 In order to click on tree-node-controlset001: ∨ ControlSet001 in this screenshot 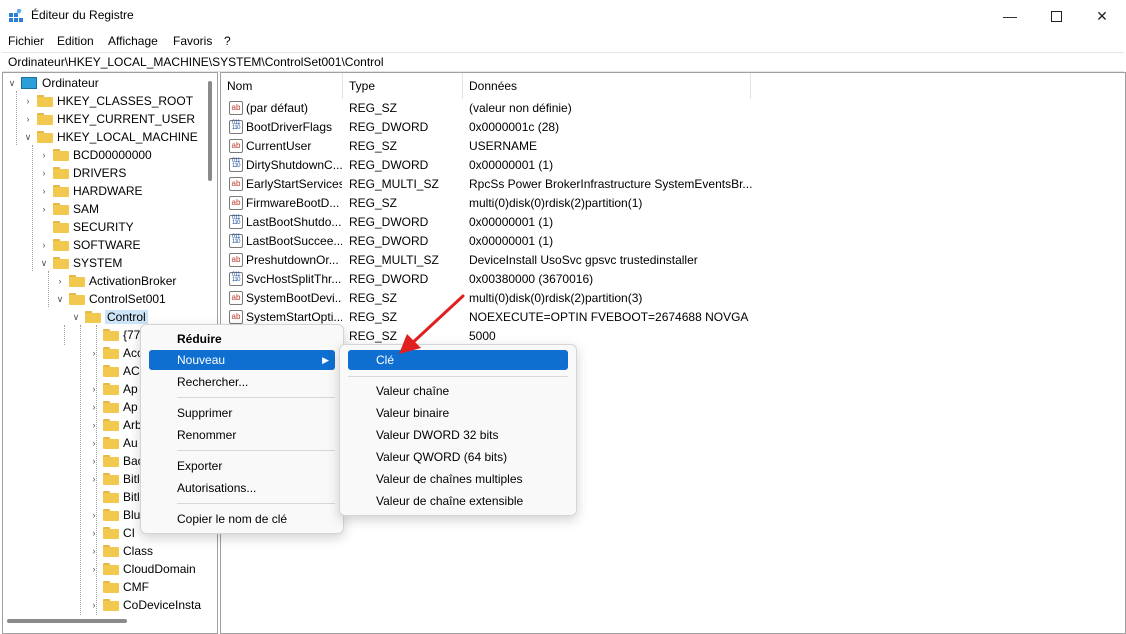, I will do `click(110, 299)`.